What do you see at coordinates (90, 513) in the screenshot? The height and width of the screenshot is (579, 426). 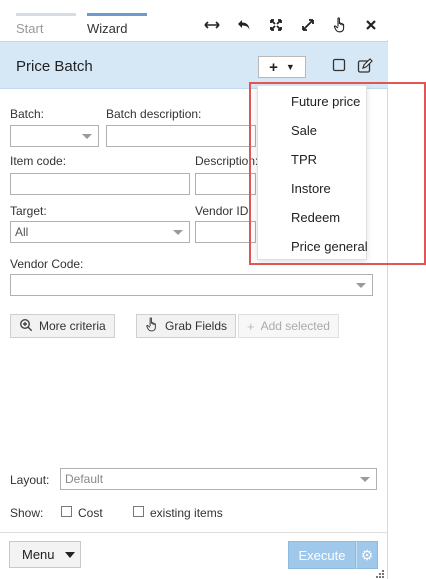 I see `cost-label: Cost` at bounding box center [90, 513].